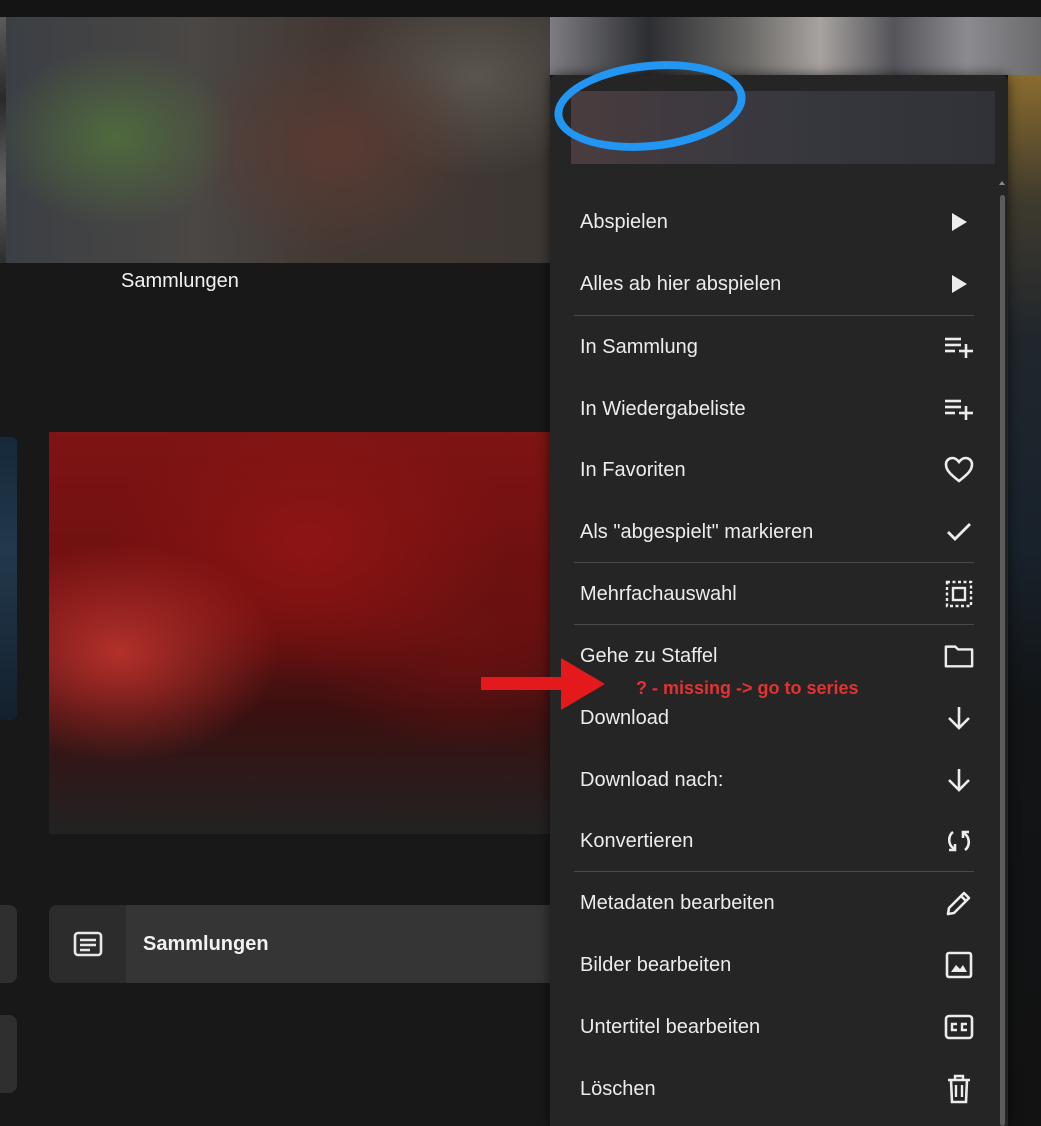  What do you see at coordinates (1002, 183) in the screenshot?
I see `scroll-up-arrow` at bounding box center [1002, 183].